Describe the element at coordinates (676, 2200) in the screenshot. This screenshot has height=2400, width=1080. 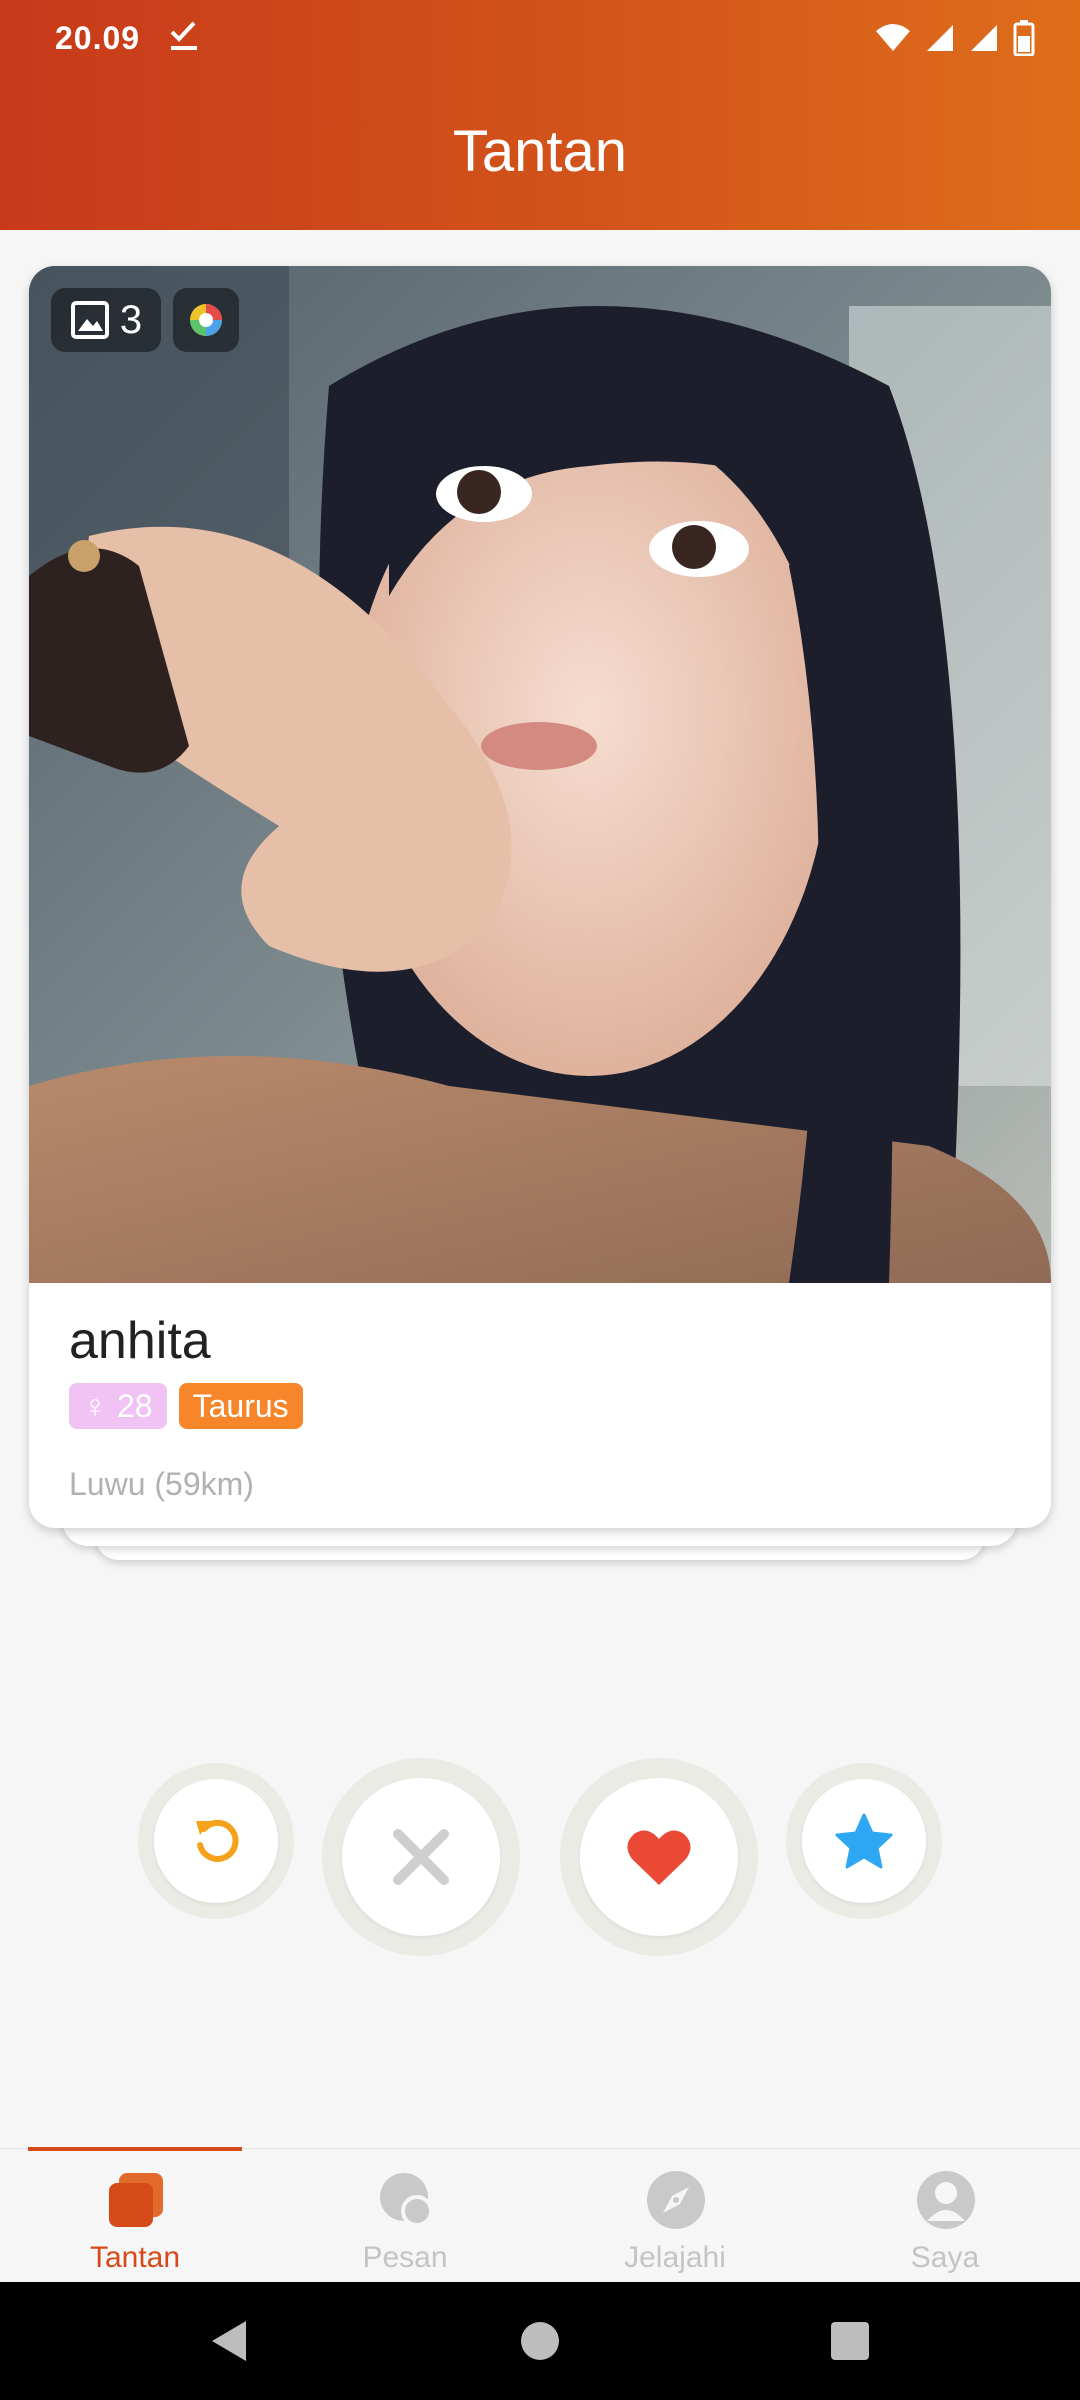
I see `compass-icon` at that location.